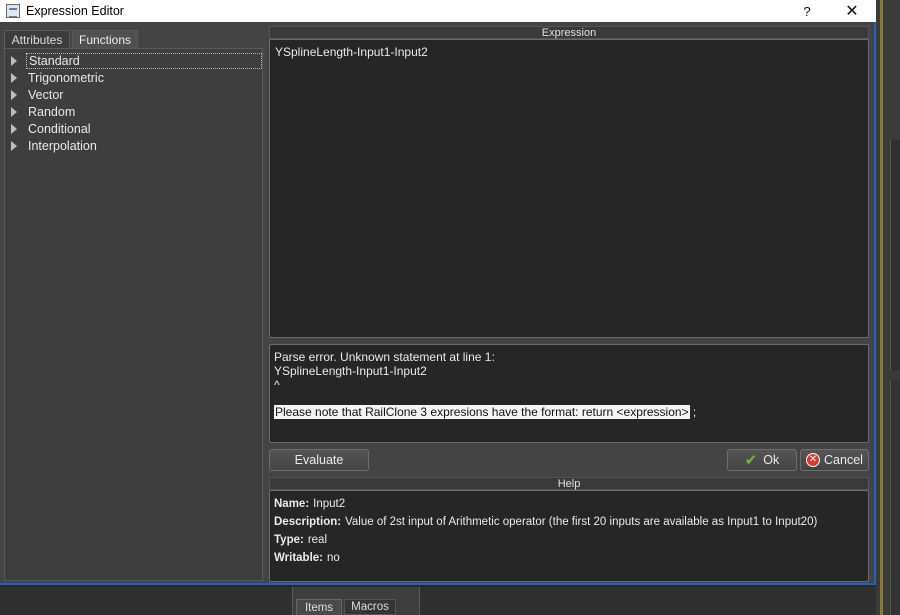 Image resolution: width=900 pixels, height=615 pixels. Describe the element at coordinates (771, 460) in the screenshot. I see `ok-button-label: Ok` at that location.